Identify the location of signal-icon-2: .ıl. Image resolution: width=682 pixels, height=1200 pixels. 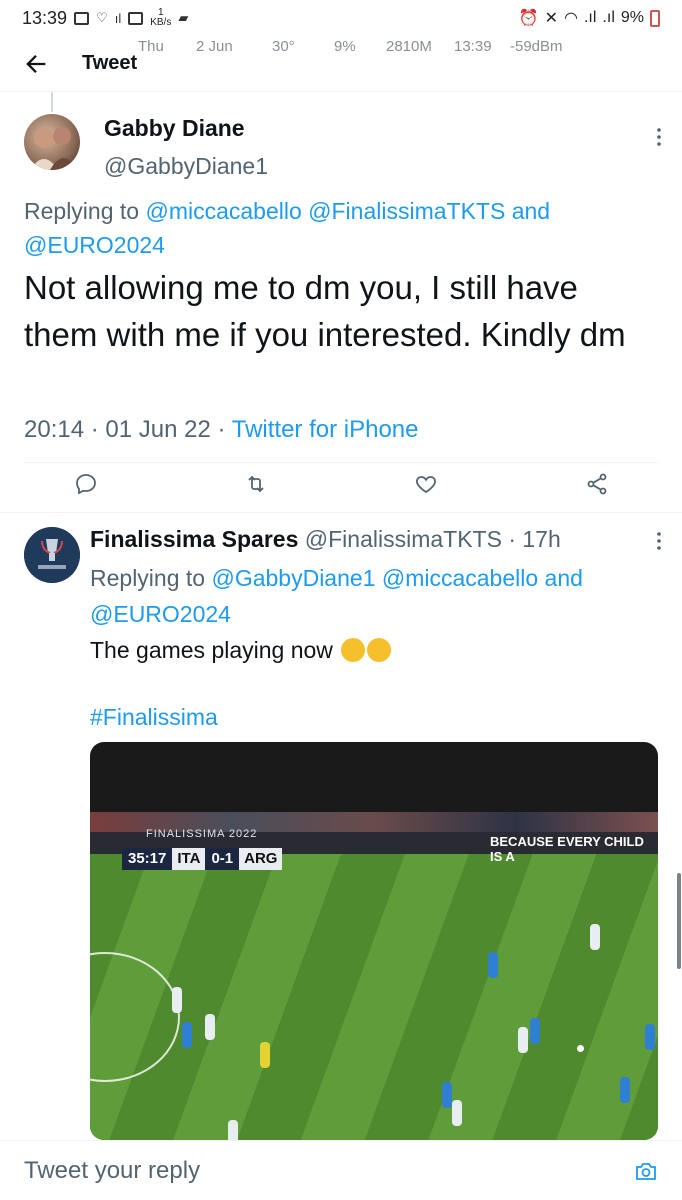
(608, 17).